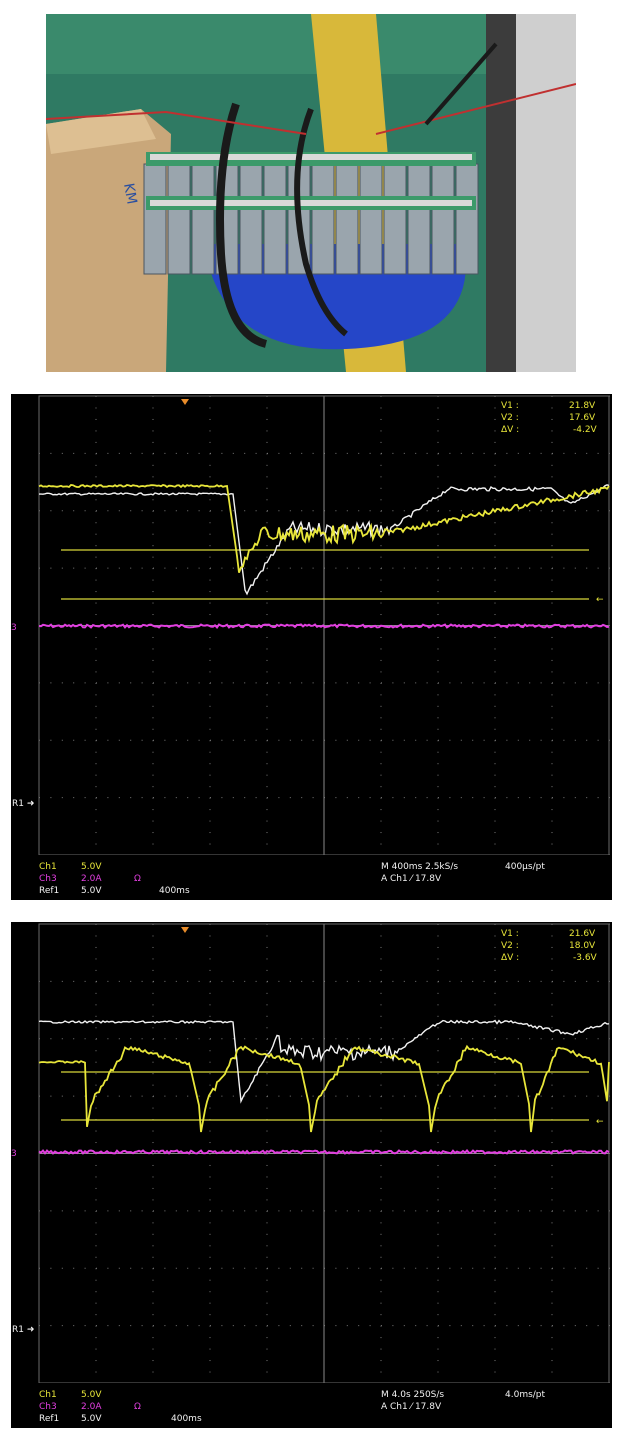 Image resolution: width=627 pixels, height=1435 pixels. What do you see at coordinates (411, 879) in the screenshot?
I see `scope1-trigger: A Ch1 ⁄ 17.8V` at bounding box center [411, 879].